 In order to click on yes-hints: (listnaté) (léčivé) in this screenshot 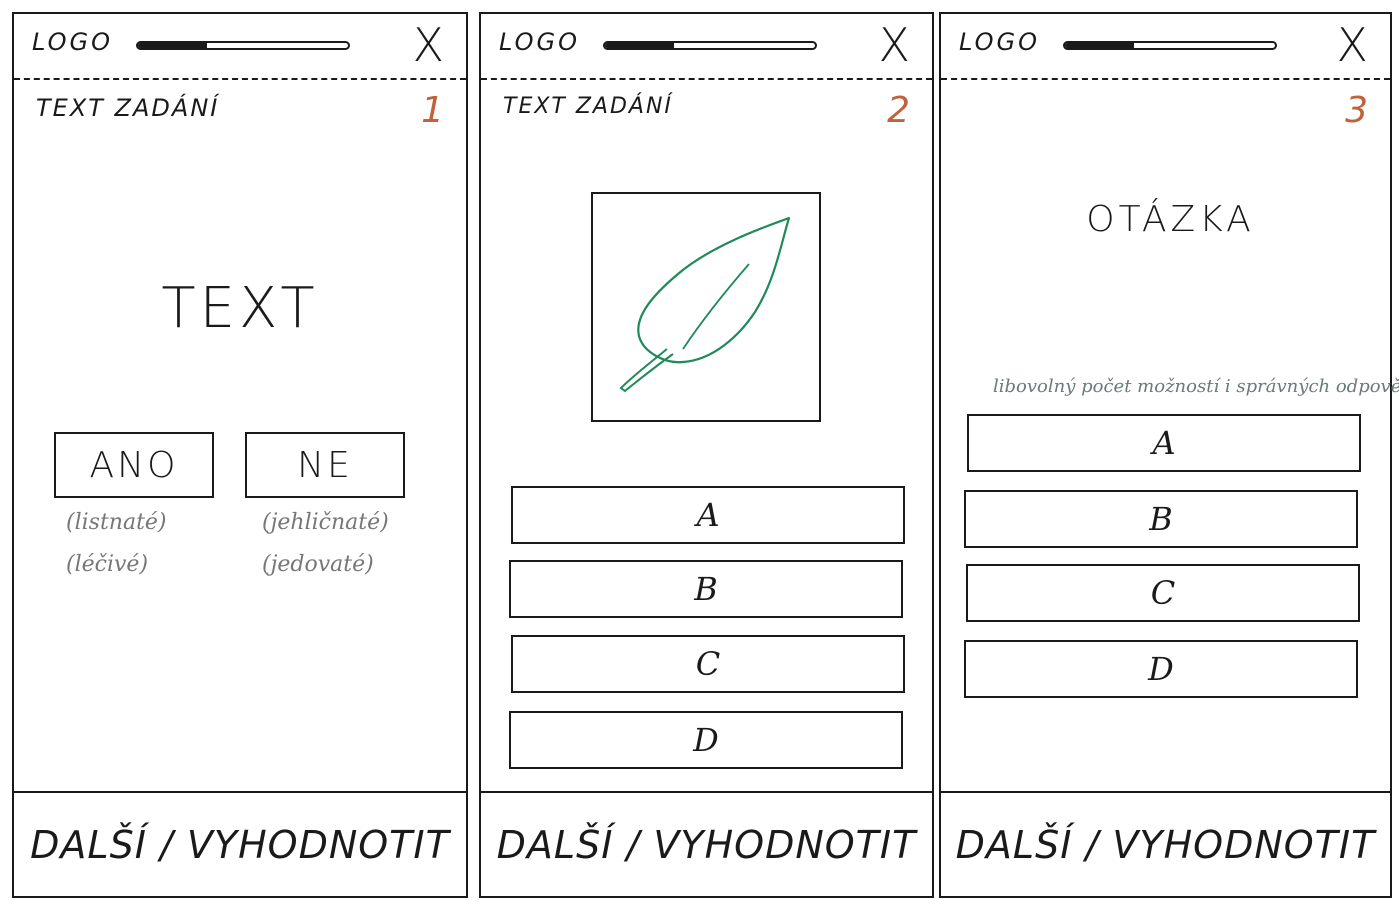, I will do `click(116, 544)`.